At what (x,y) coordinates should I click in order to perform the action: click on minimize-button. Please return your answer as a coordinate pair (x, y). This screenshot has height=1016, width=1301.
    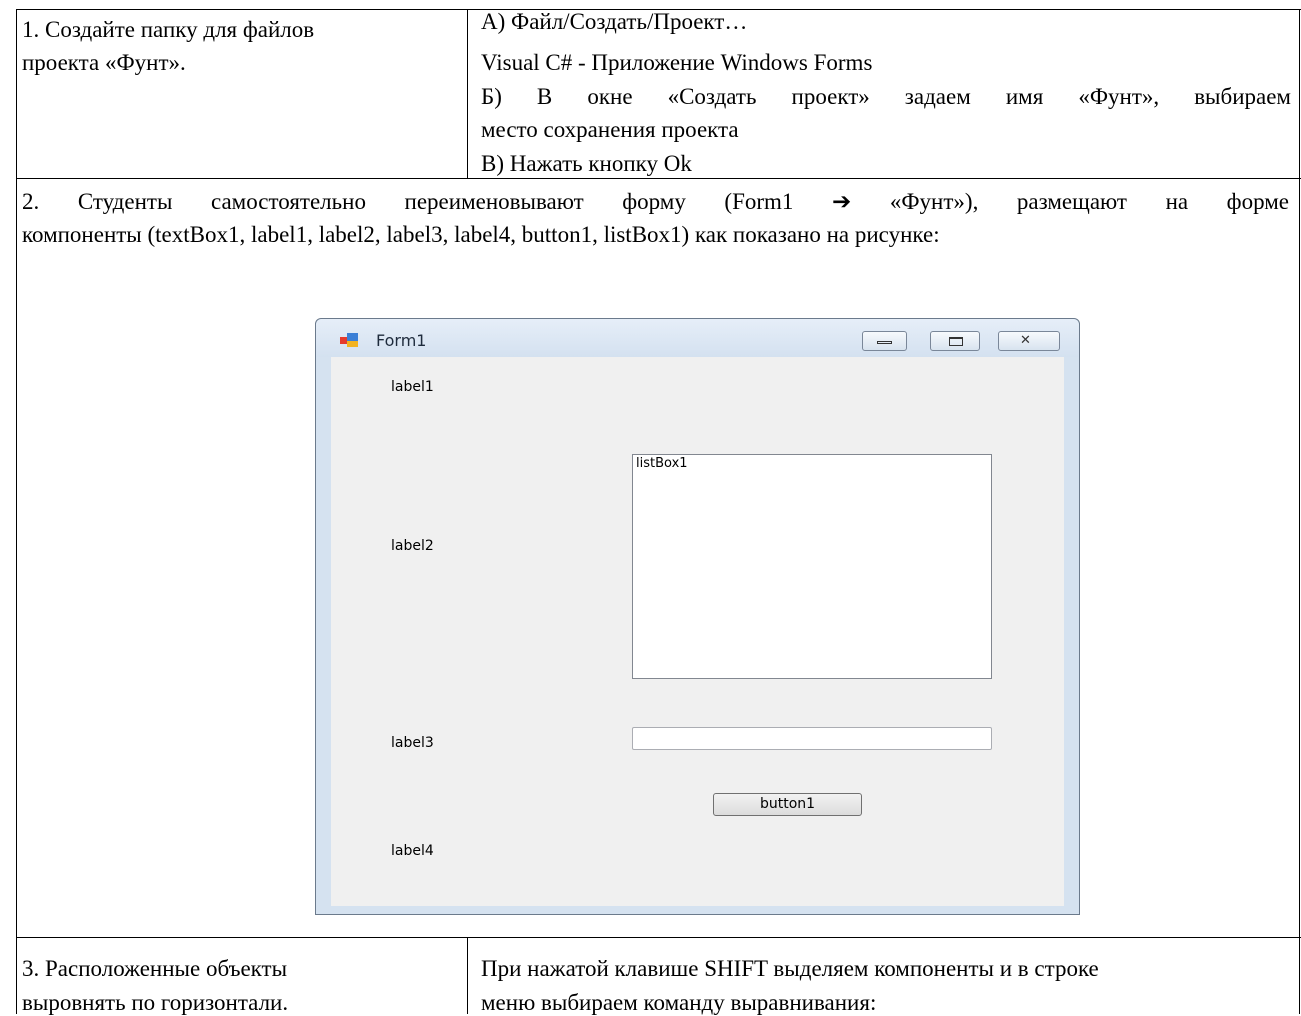
    Looking at the image, I should click on (884, 341).